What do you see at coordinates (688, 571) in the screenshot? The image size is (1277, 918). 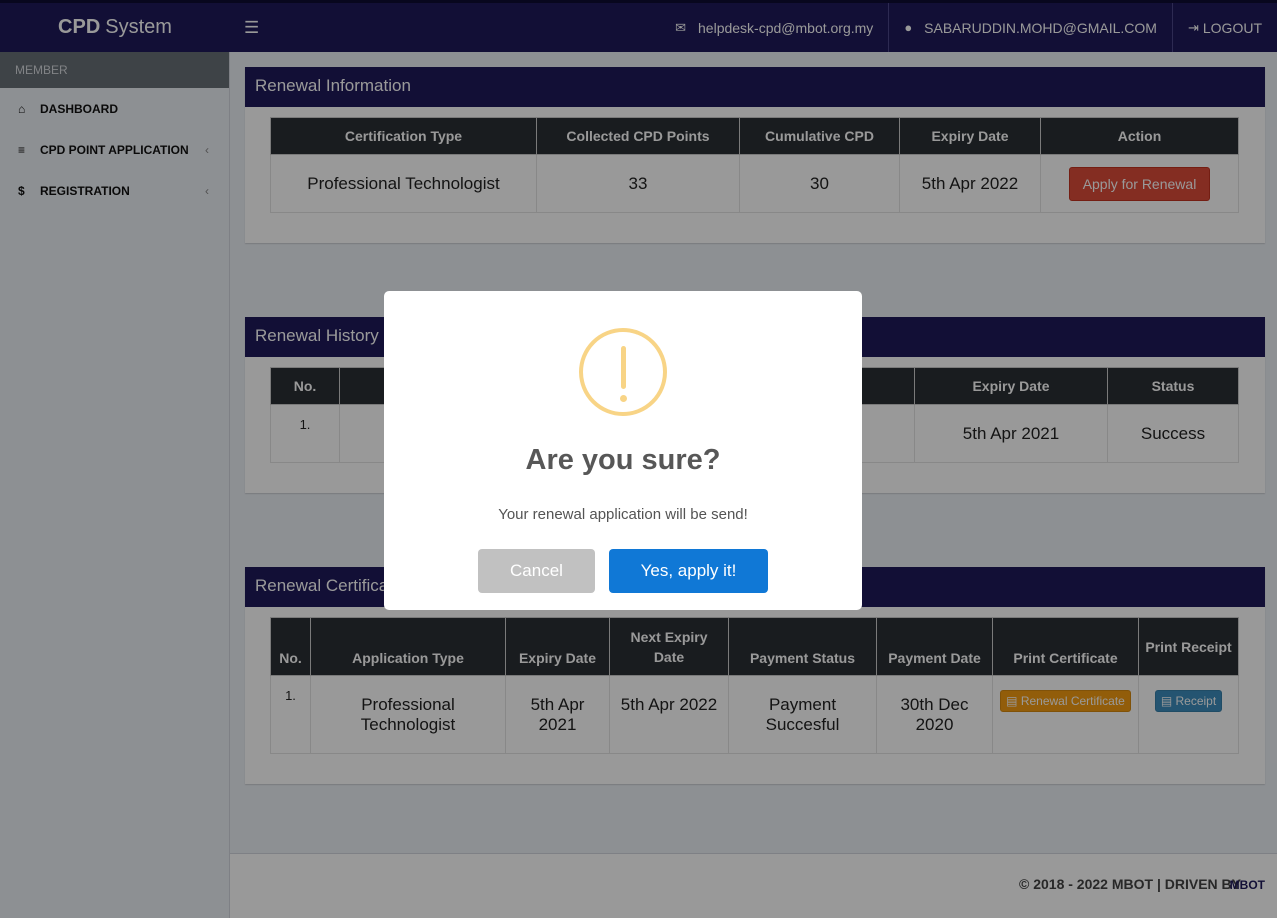 I see `confirm-apply-button: Yes, apply it!` at bounding box center [688, 571].